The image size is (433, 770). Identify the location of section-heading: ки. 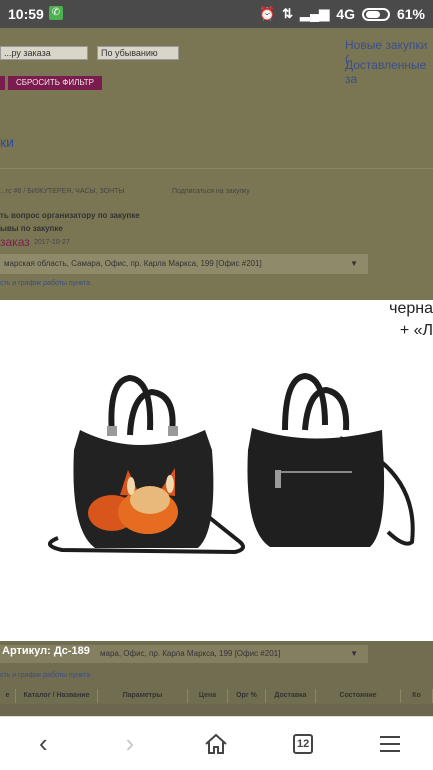
(7, 142).